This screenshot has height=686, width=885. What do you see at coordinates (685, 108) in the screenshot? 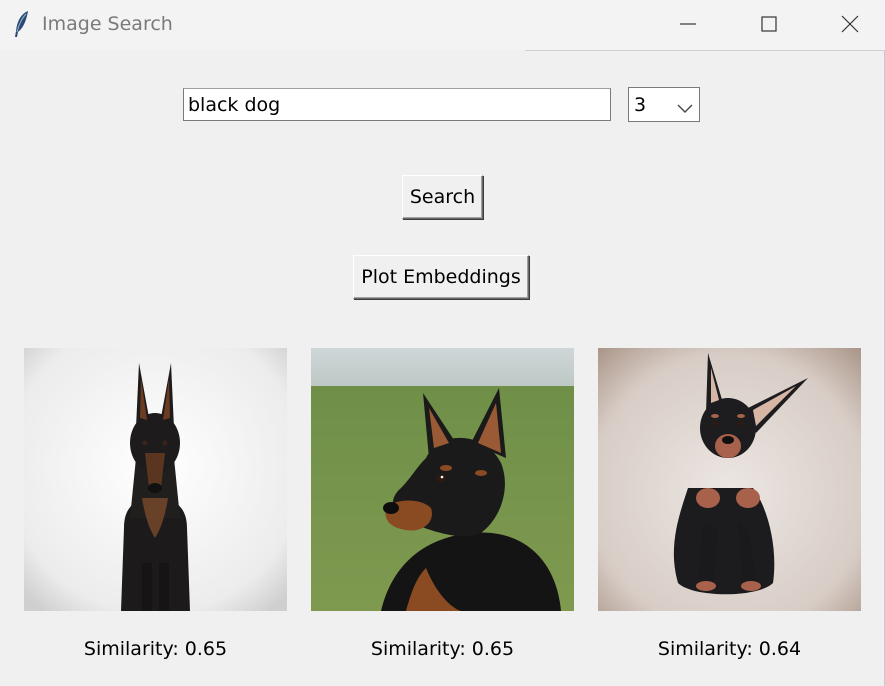
I see `chevron-down-icon` at bounding box center [685, 108].